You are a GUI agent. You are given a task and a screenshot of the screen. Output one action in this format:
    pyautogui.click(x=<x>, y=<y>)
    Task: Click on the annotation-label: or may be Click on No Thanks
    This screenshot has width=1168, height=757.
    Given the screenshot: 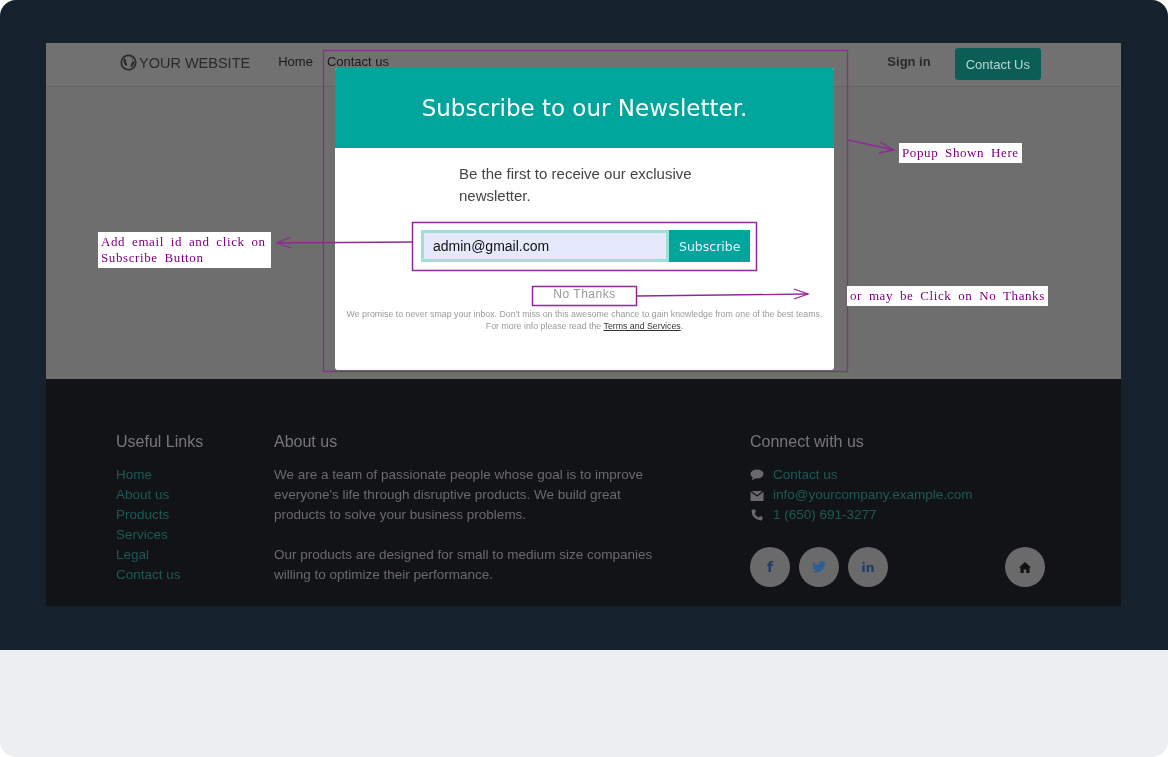 What is the action you would take?
    pyautogui.click(x=947, y=296)
    